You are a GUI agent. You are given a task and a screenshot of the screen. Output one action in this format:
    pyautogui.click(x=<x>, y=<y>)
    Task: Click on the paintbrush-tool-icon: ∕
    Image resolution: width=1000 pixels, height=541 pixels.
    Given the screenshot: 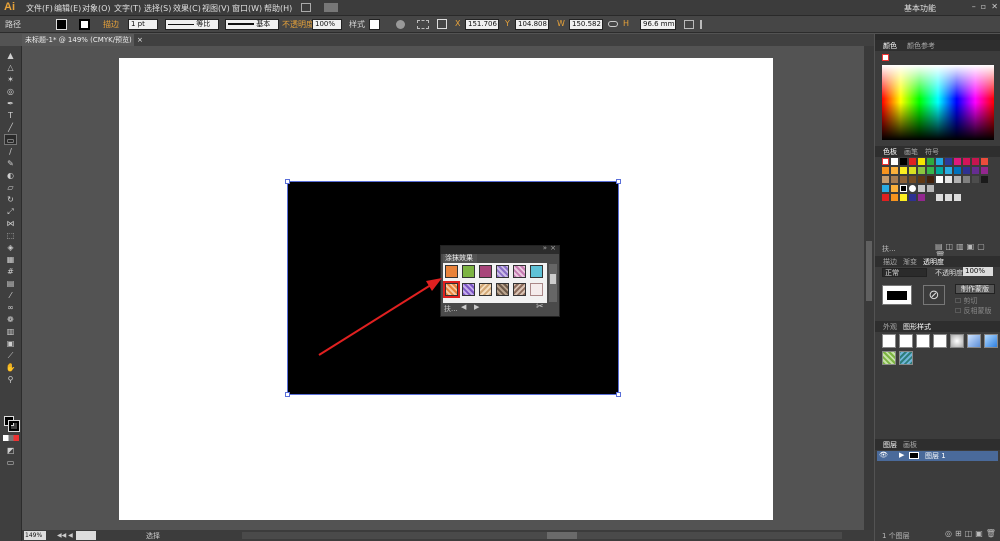 What is the action you would take?
    pyautogui.click(x=10, y=151)
    